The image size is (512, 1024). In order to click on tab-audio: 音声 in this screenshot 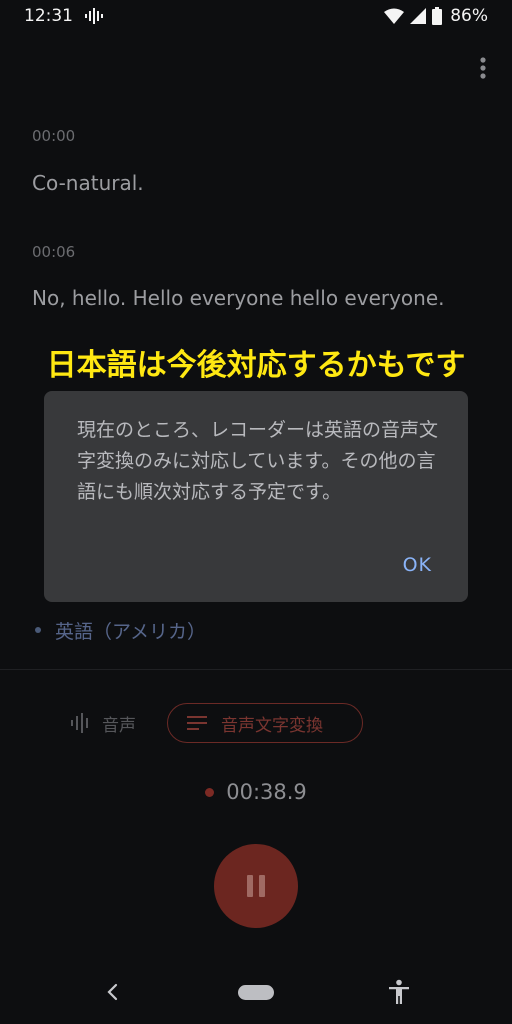, I will do `click(103, 723)`.